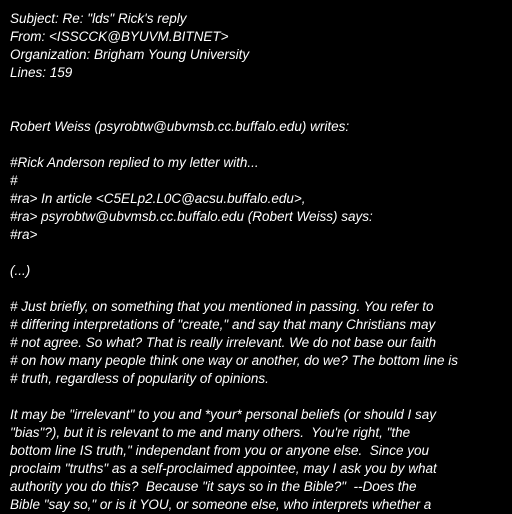  Describe the element at coordinates (14, 180) in the screenshot. I see `quoted-line: #` at that location.